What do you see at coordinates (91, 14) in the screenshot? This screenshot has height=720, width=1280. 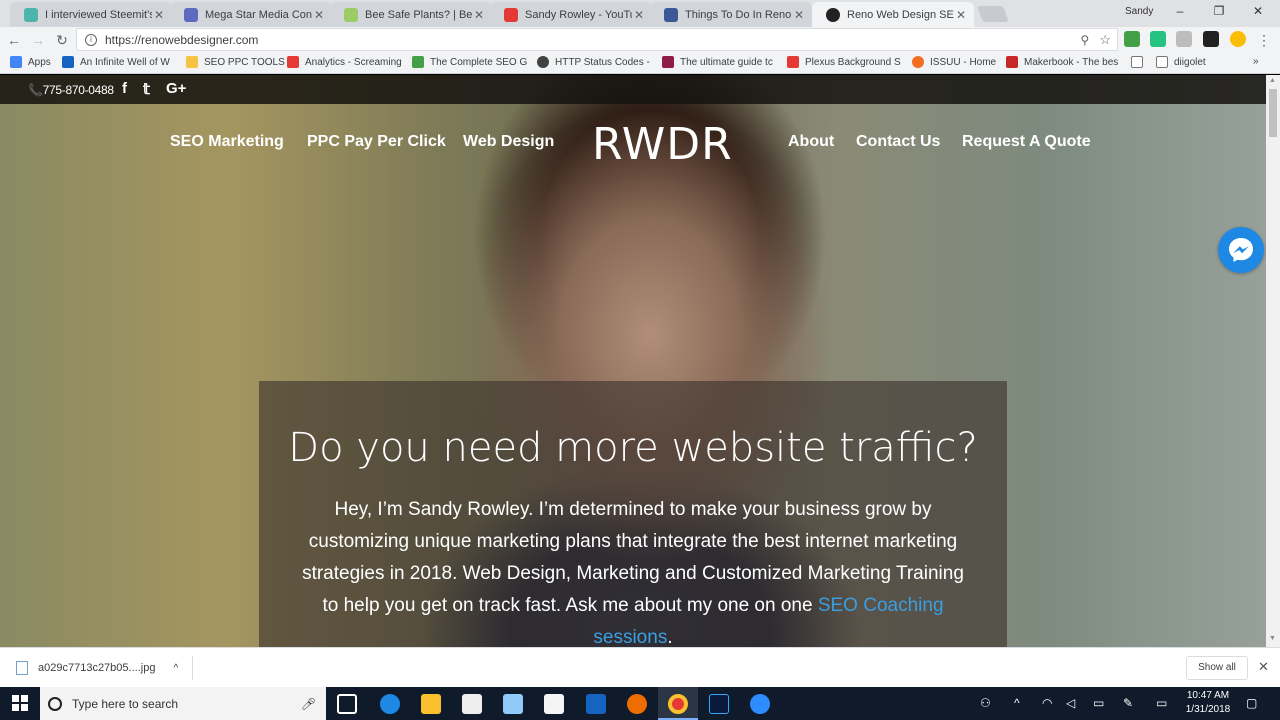 I see `tab-1: I interviewed Steemit's A ✕` at bounding box center [91, 14].